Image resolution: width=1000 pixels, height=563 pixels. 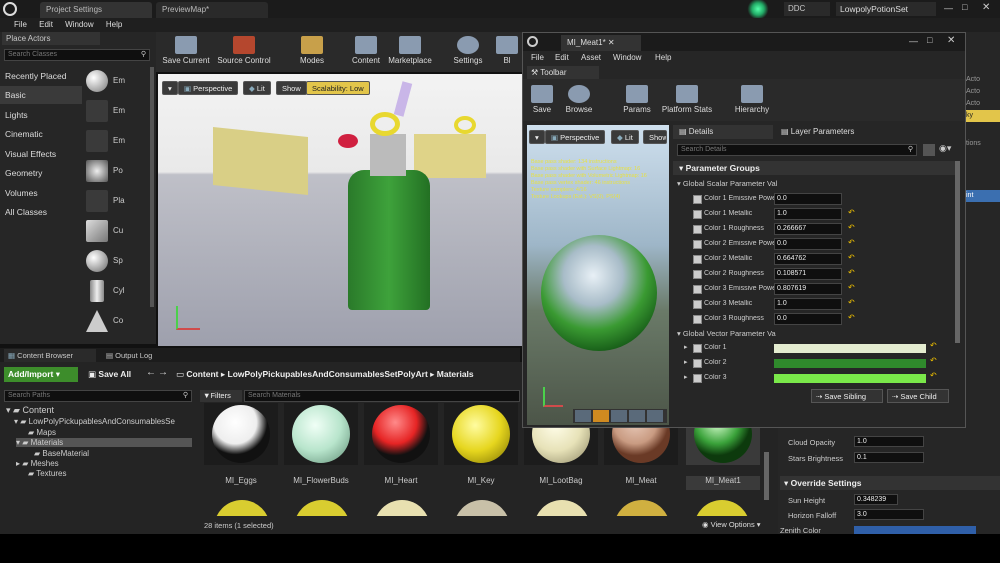 I want to click on save-child-button: ⇢ Save Child, so click(x=918, y=396).